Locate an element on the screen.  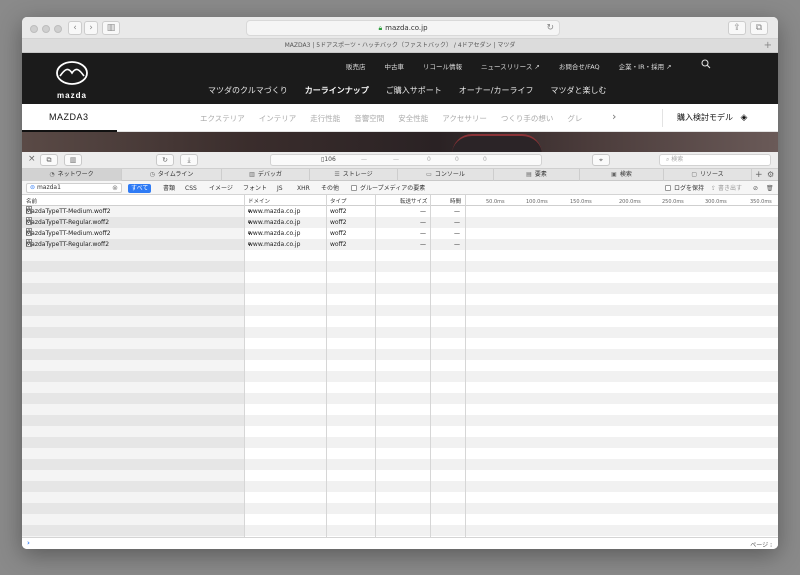
close-window-button is located at coordinates (34, 29).